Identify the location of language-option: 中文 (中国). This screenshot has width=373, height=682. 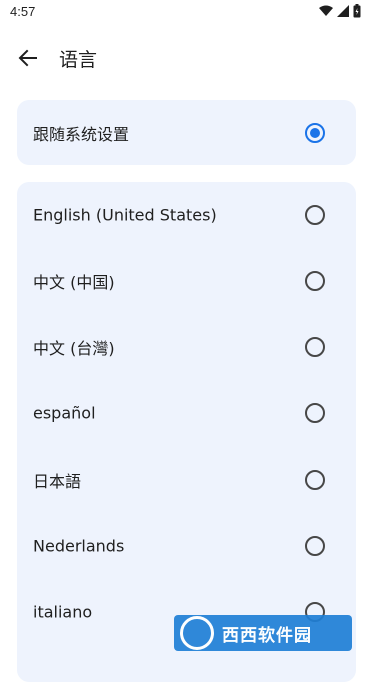
(186, 281).